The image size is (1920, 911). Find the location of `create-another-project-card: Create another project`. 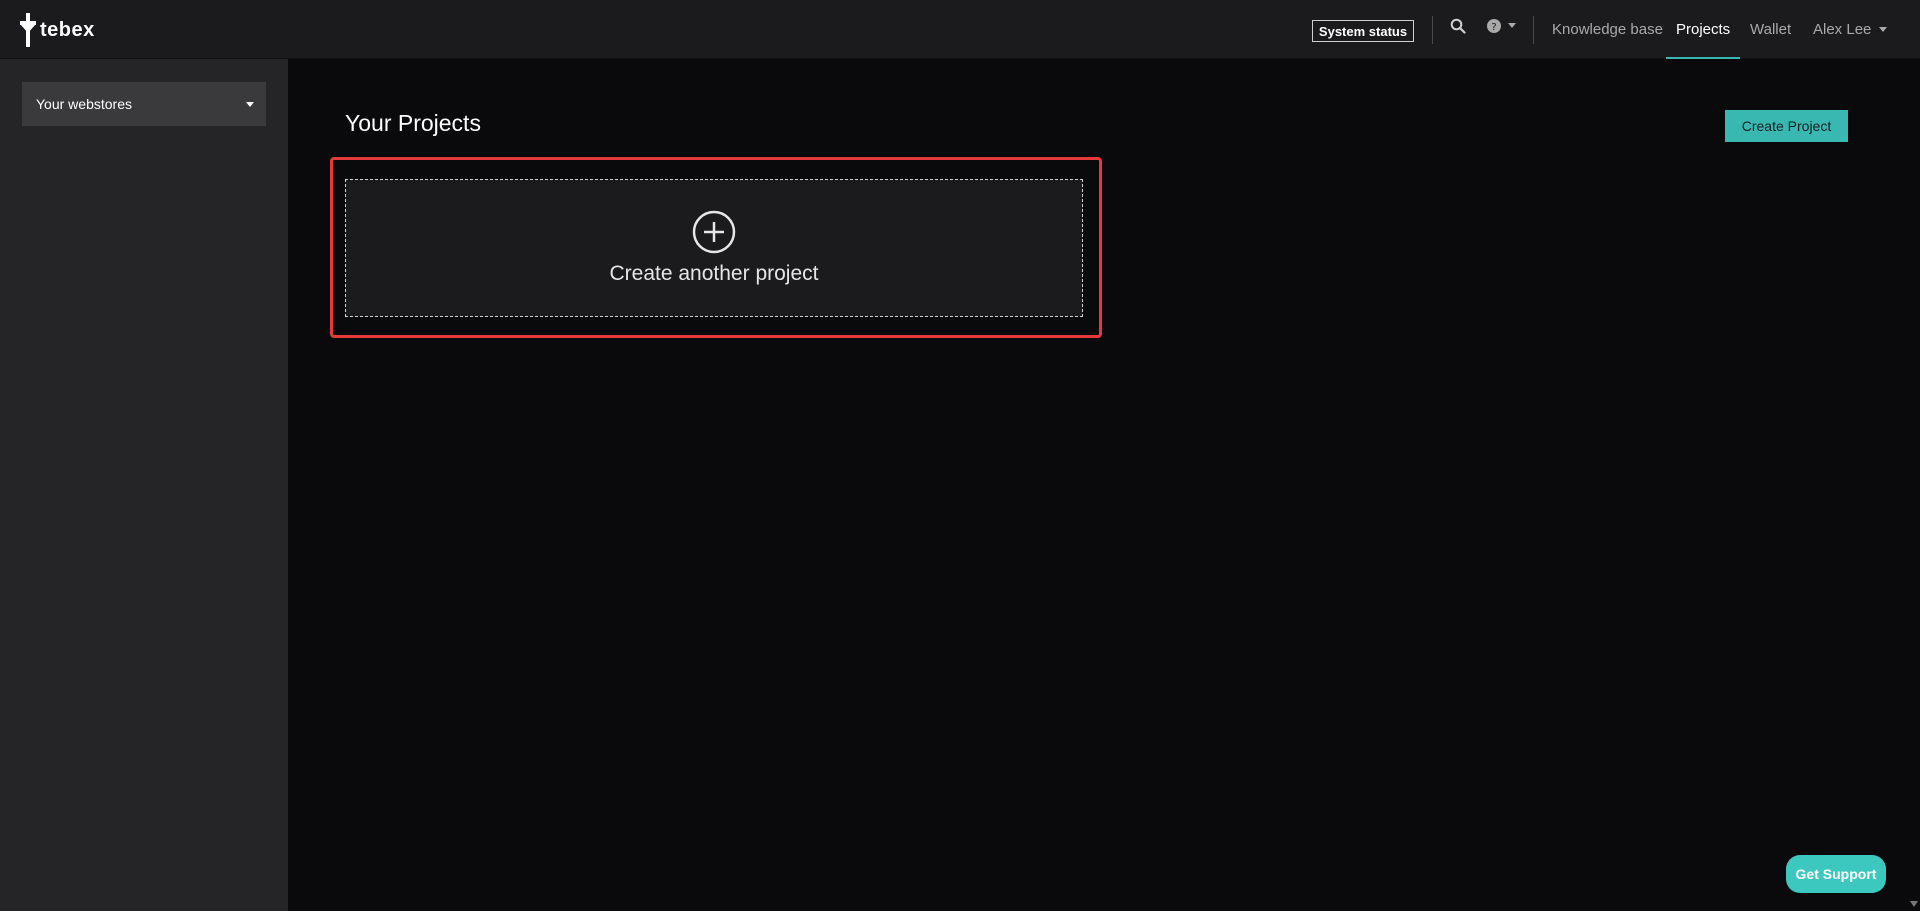

create-another-project-card: Create another project is located at coordinates (714, 248).